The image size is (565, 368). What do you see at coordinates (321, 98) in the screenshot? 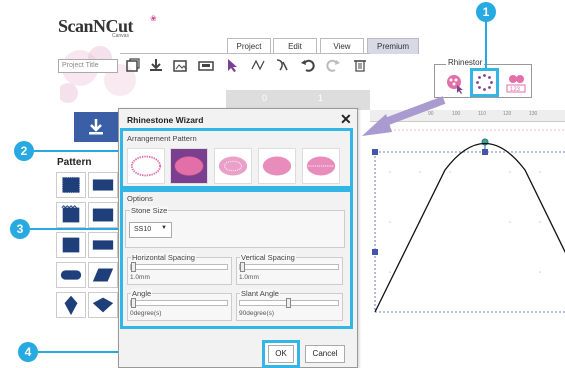
I see `ruler-mark: 1` at bounding box center [321, 98].